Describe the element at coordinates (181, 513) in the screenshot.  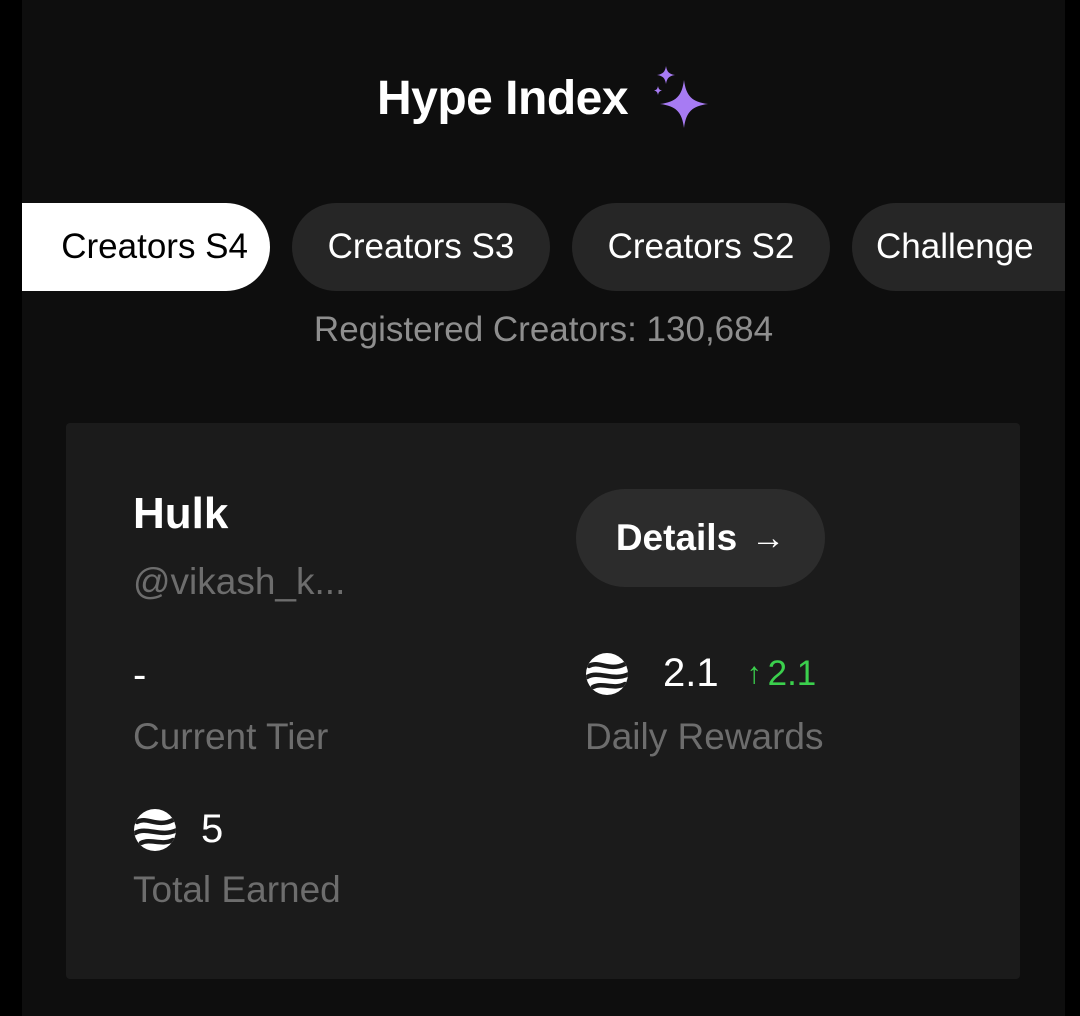
I see `creator-name: Hulk` at that location.